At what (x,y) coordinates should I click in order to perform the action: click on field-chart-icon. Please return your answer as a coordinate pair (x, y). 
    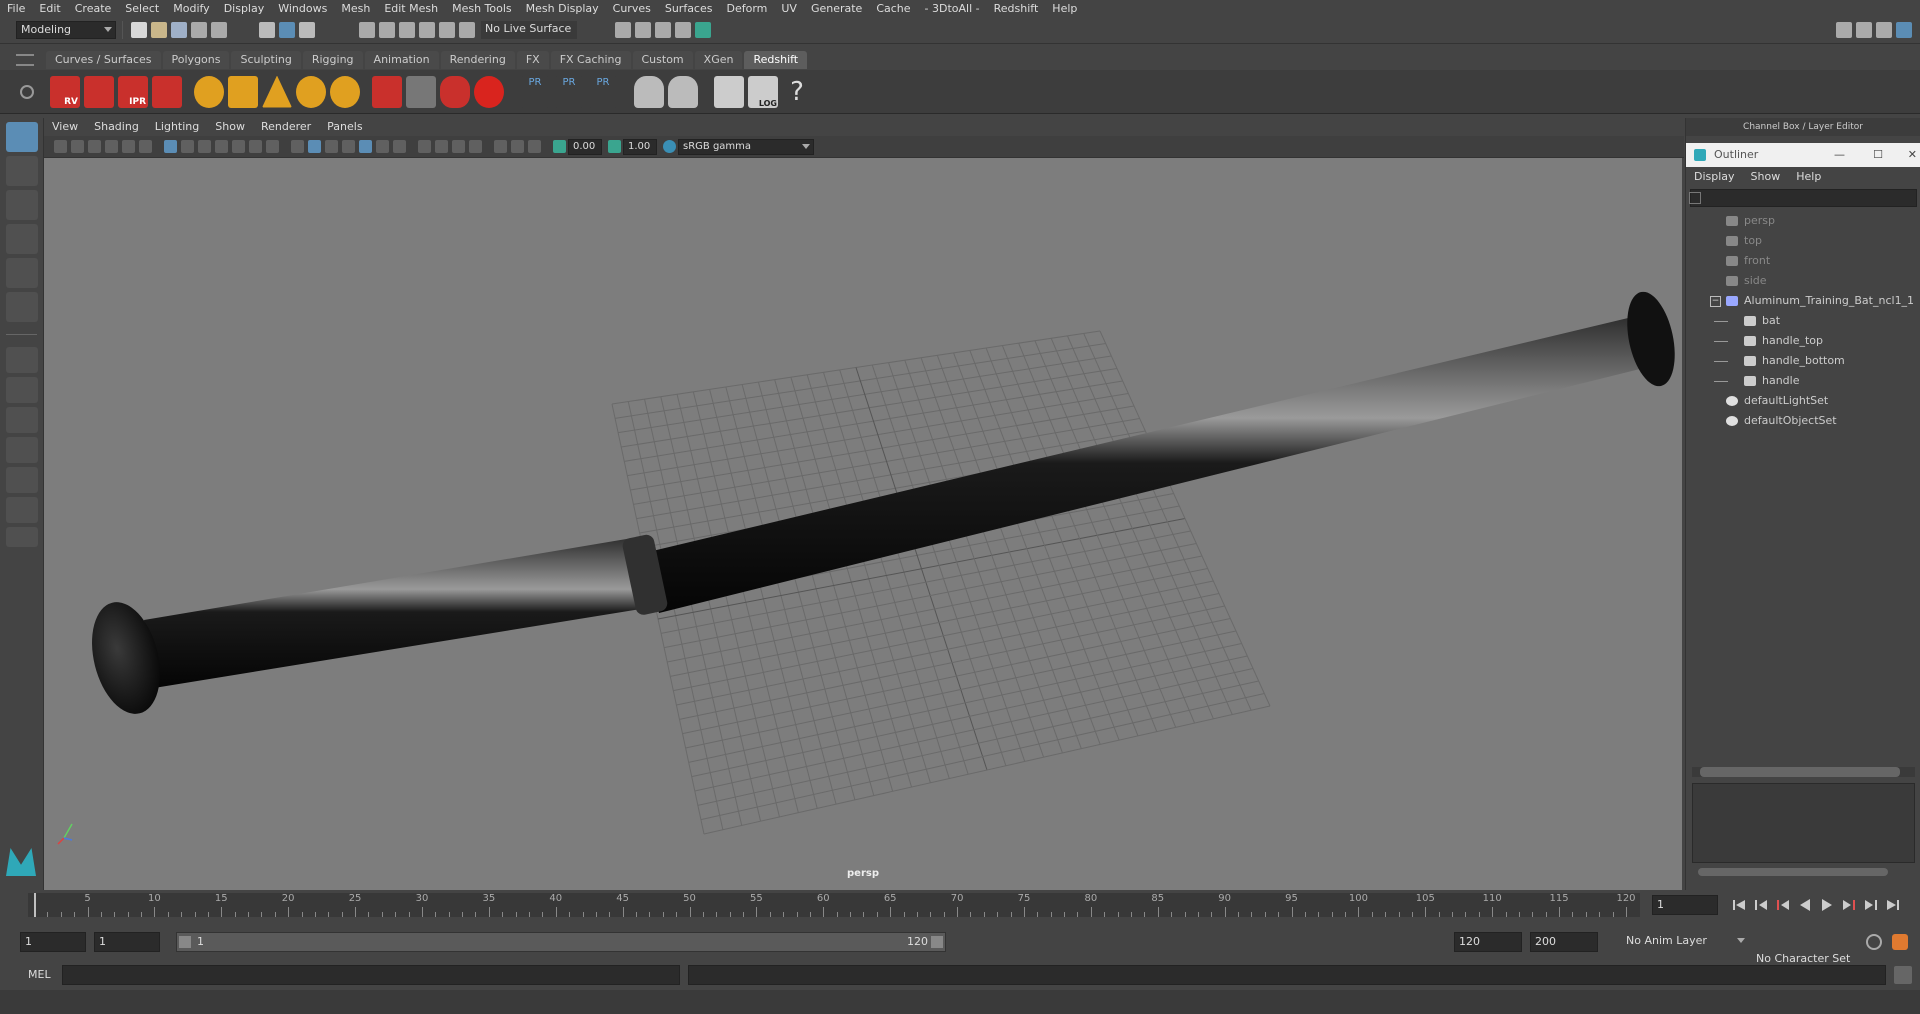
    Looking at the image, I should click on (238, 146).